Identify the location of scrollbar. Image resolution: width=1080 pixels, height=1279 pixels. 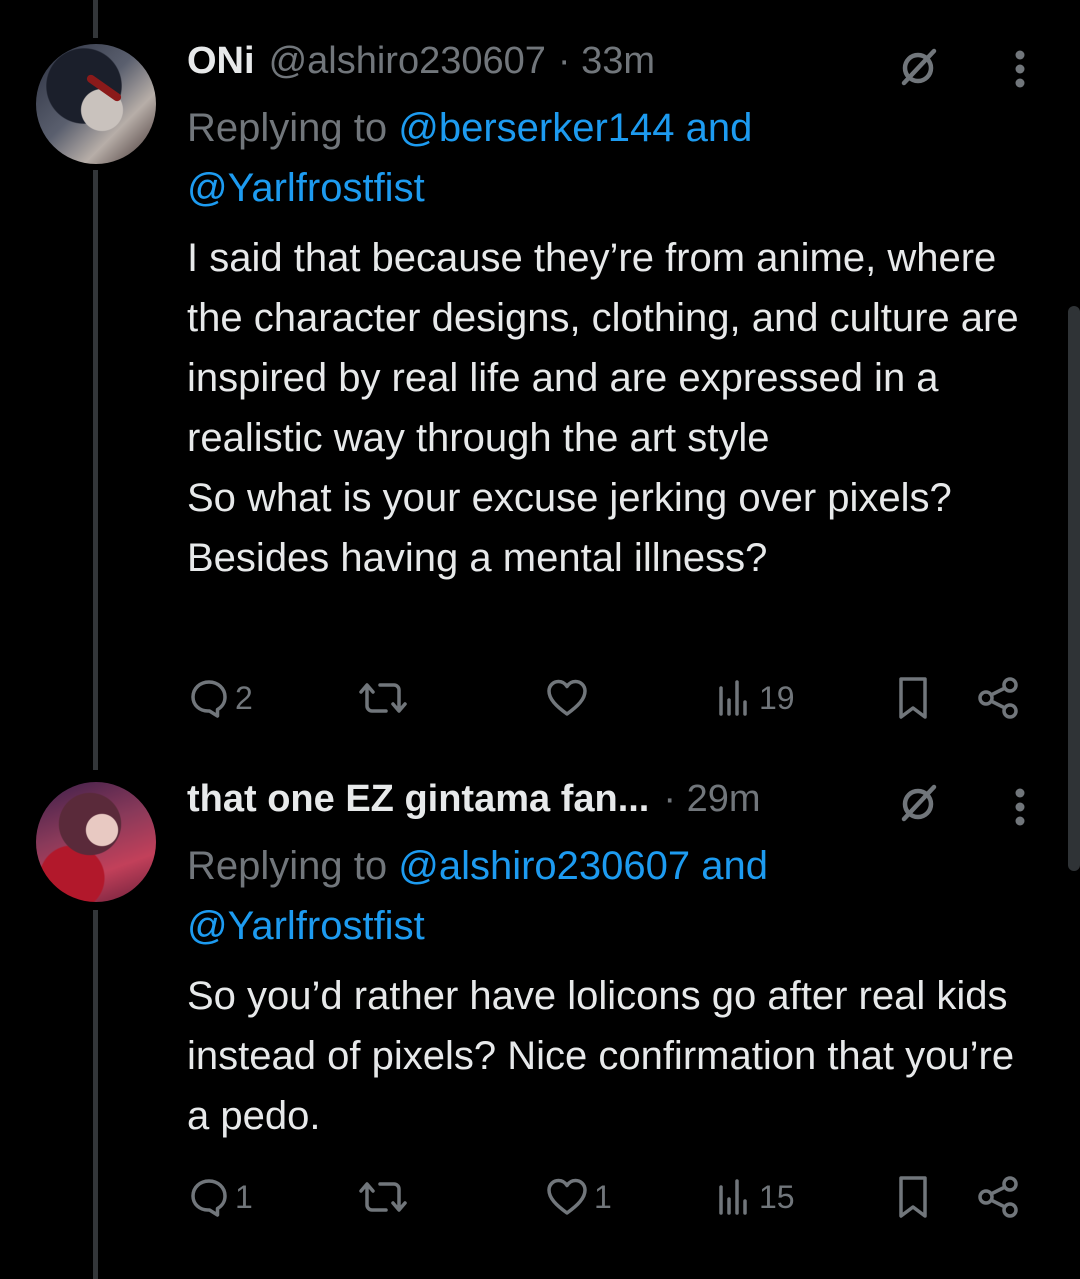
(1074, 588).